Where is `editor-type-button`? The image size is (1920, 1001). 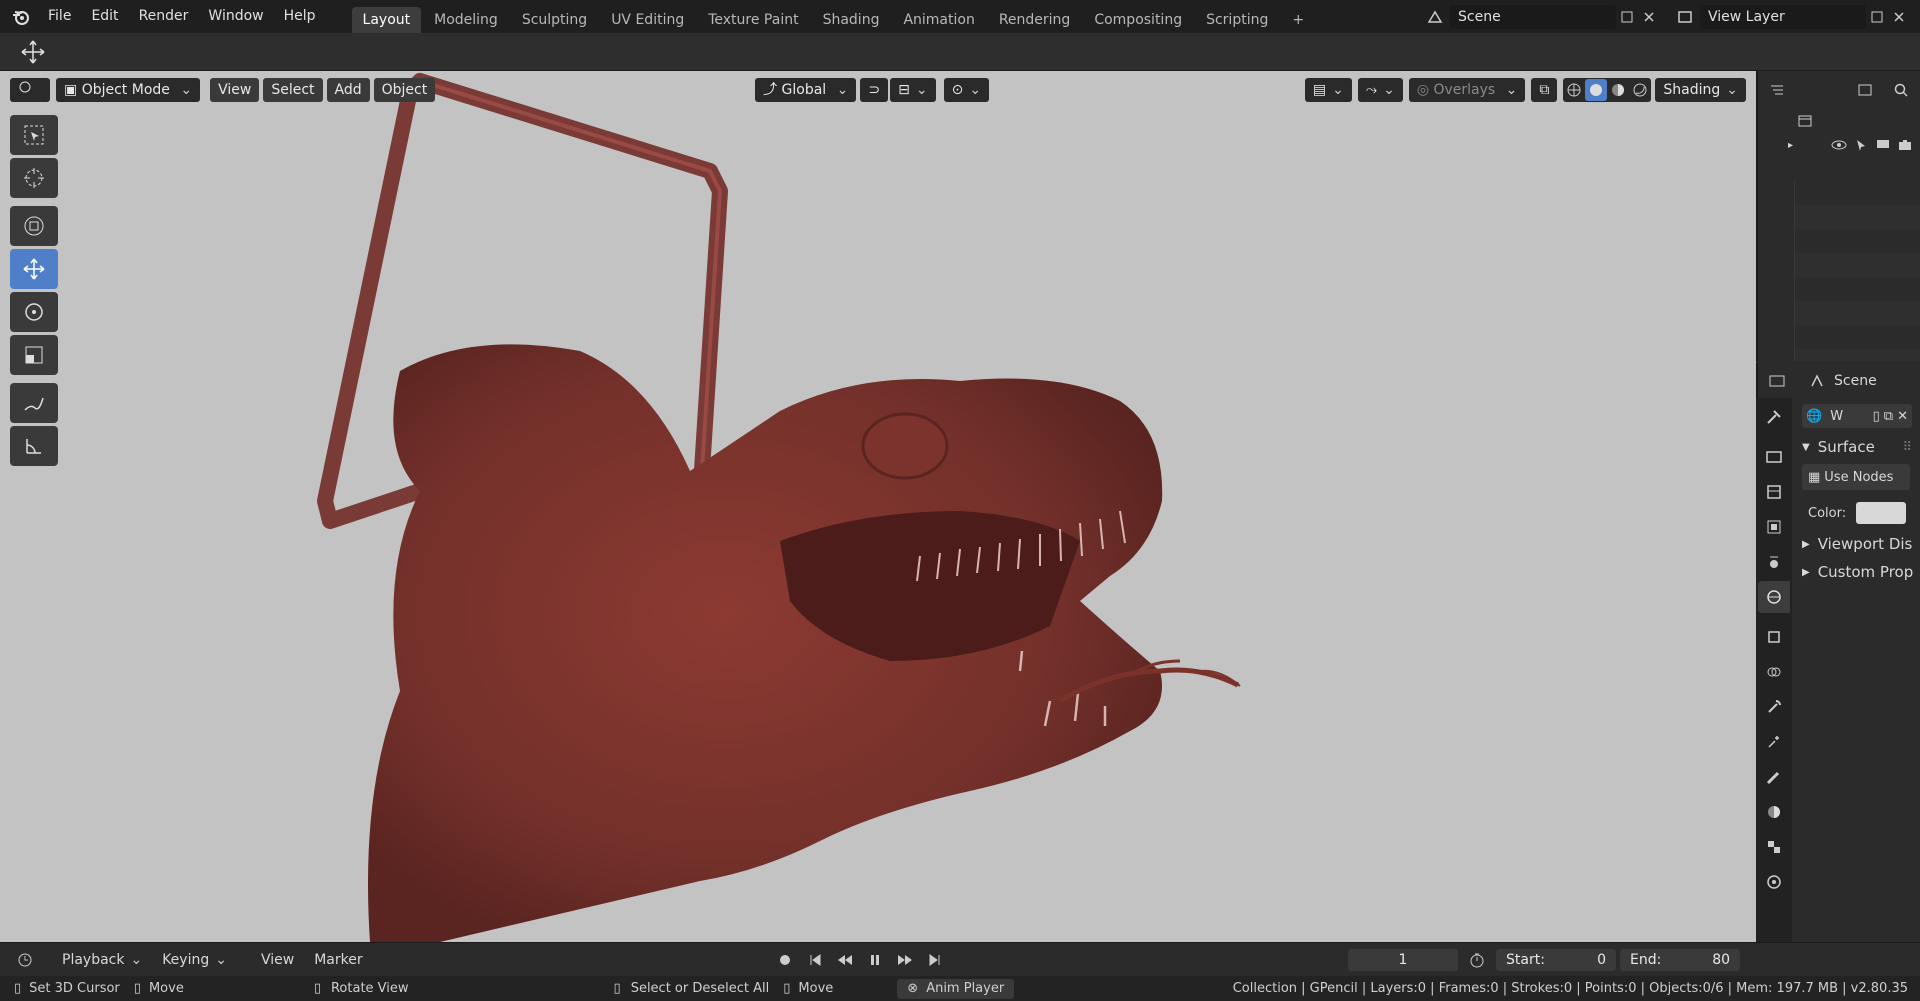
editor-type-button is located at coordinates (30, 90).